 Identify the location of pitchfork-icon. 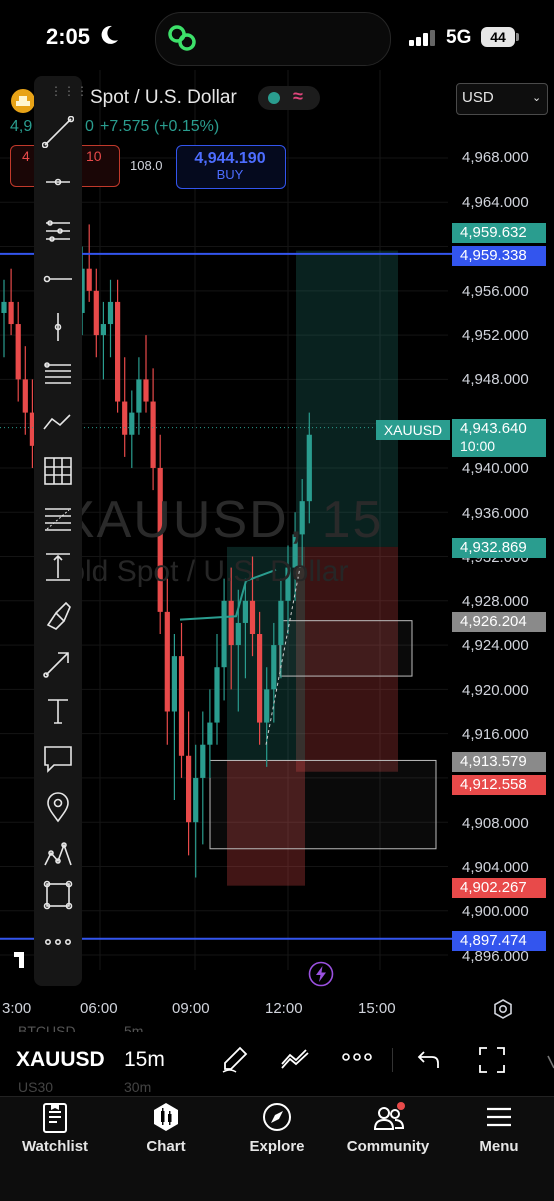
(58, 231).